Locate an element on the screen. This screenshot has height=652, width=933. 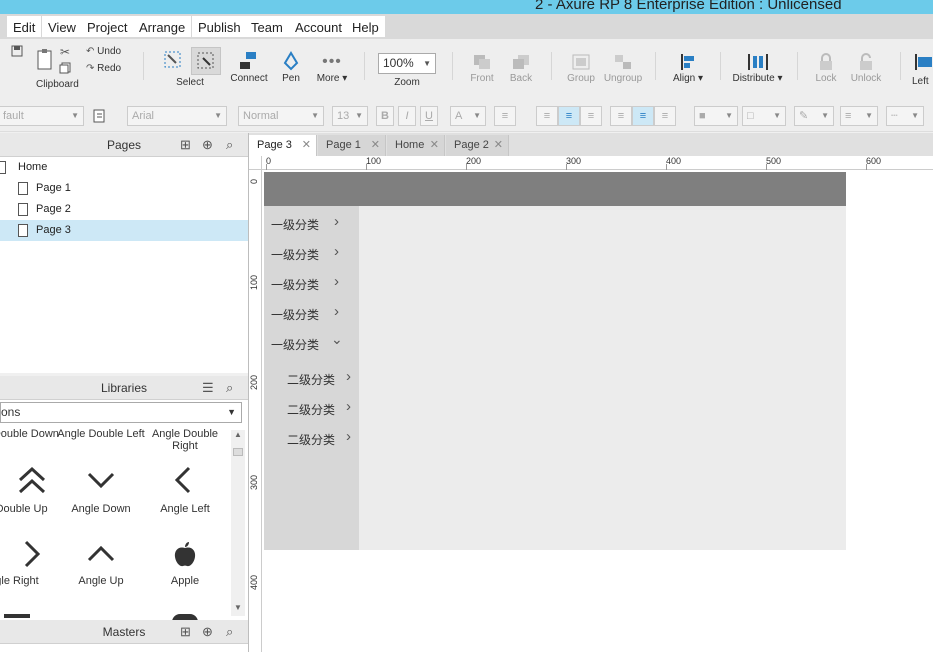
zoom-select: 100% ▼ is located at coordinates (407, 63).